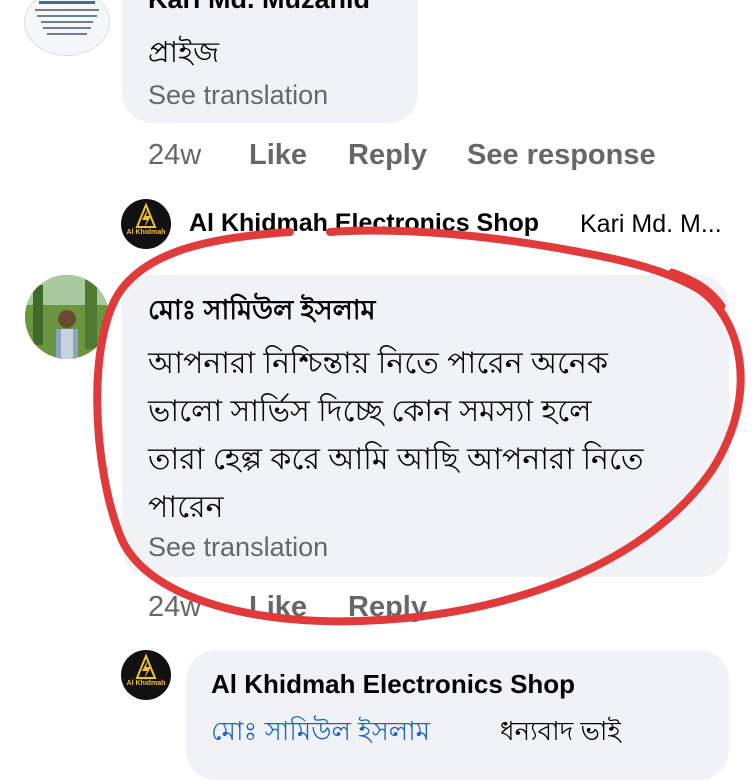 This screenshot has height=780, width=756. What do you see at coordinates (184, 53) in the screenshot?
I see `comment-text: প্রাইজ` at bounding box center [184, 53].